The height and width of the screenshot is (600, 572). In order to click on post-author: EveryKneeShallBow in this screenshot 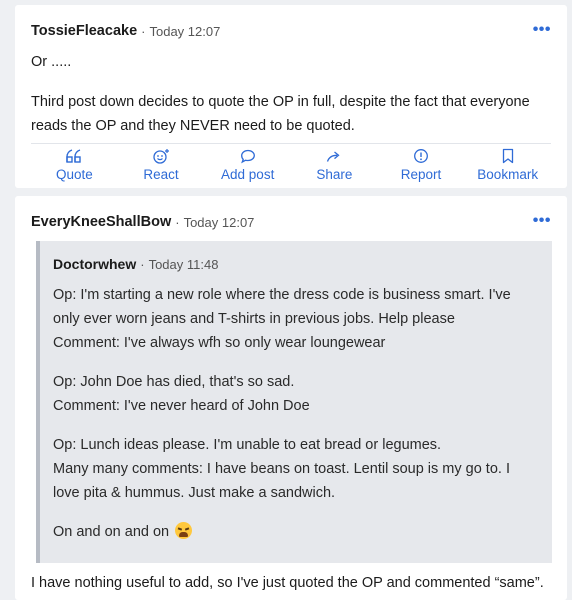, I will do `click(101, 222)`.